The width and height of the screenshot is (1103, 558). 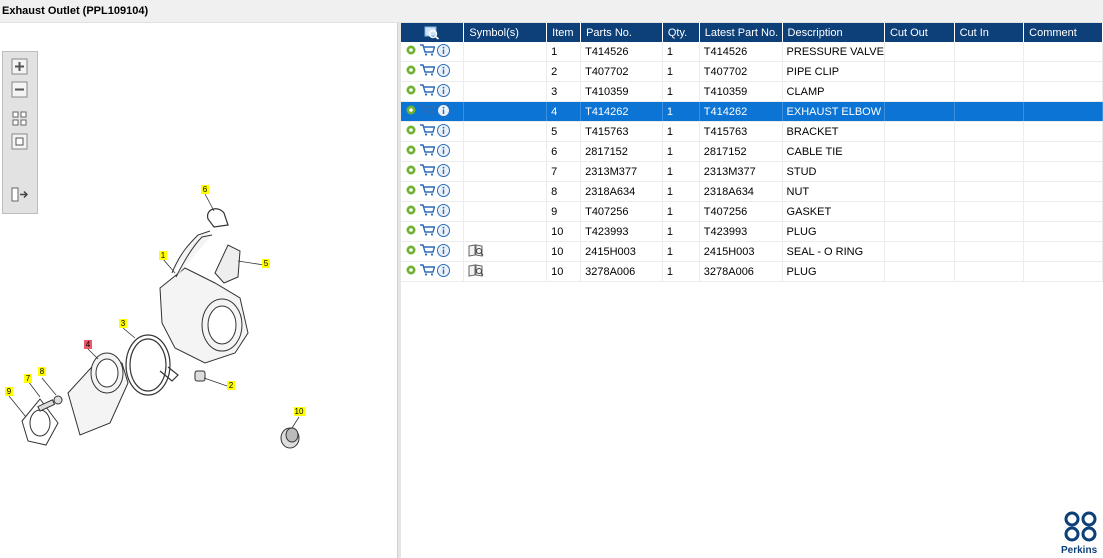 I want to click on table-row: 1 T414526 1 T414526 PRESSURE VALVE, so click(x=752, y=52).